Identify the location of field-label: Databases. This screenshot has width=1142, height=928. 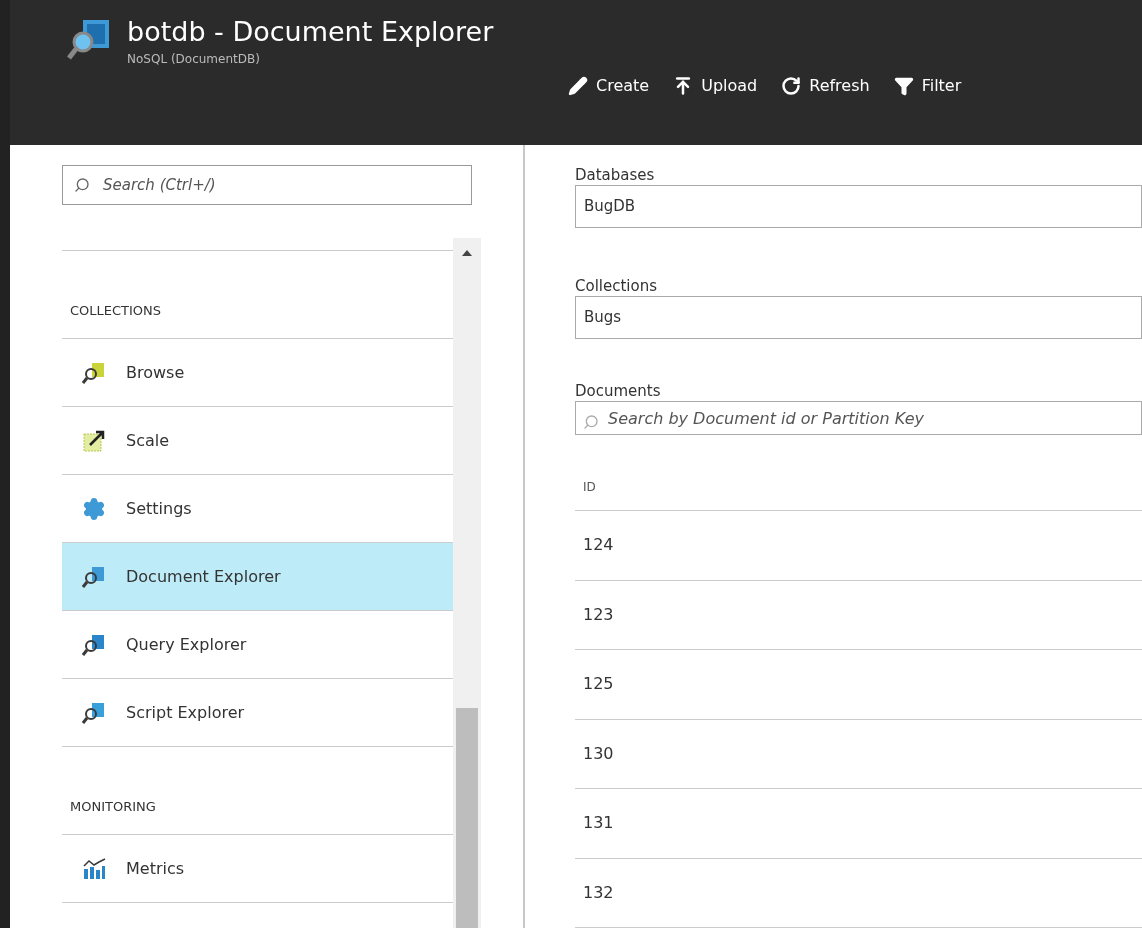
(615, 175).